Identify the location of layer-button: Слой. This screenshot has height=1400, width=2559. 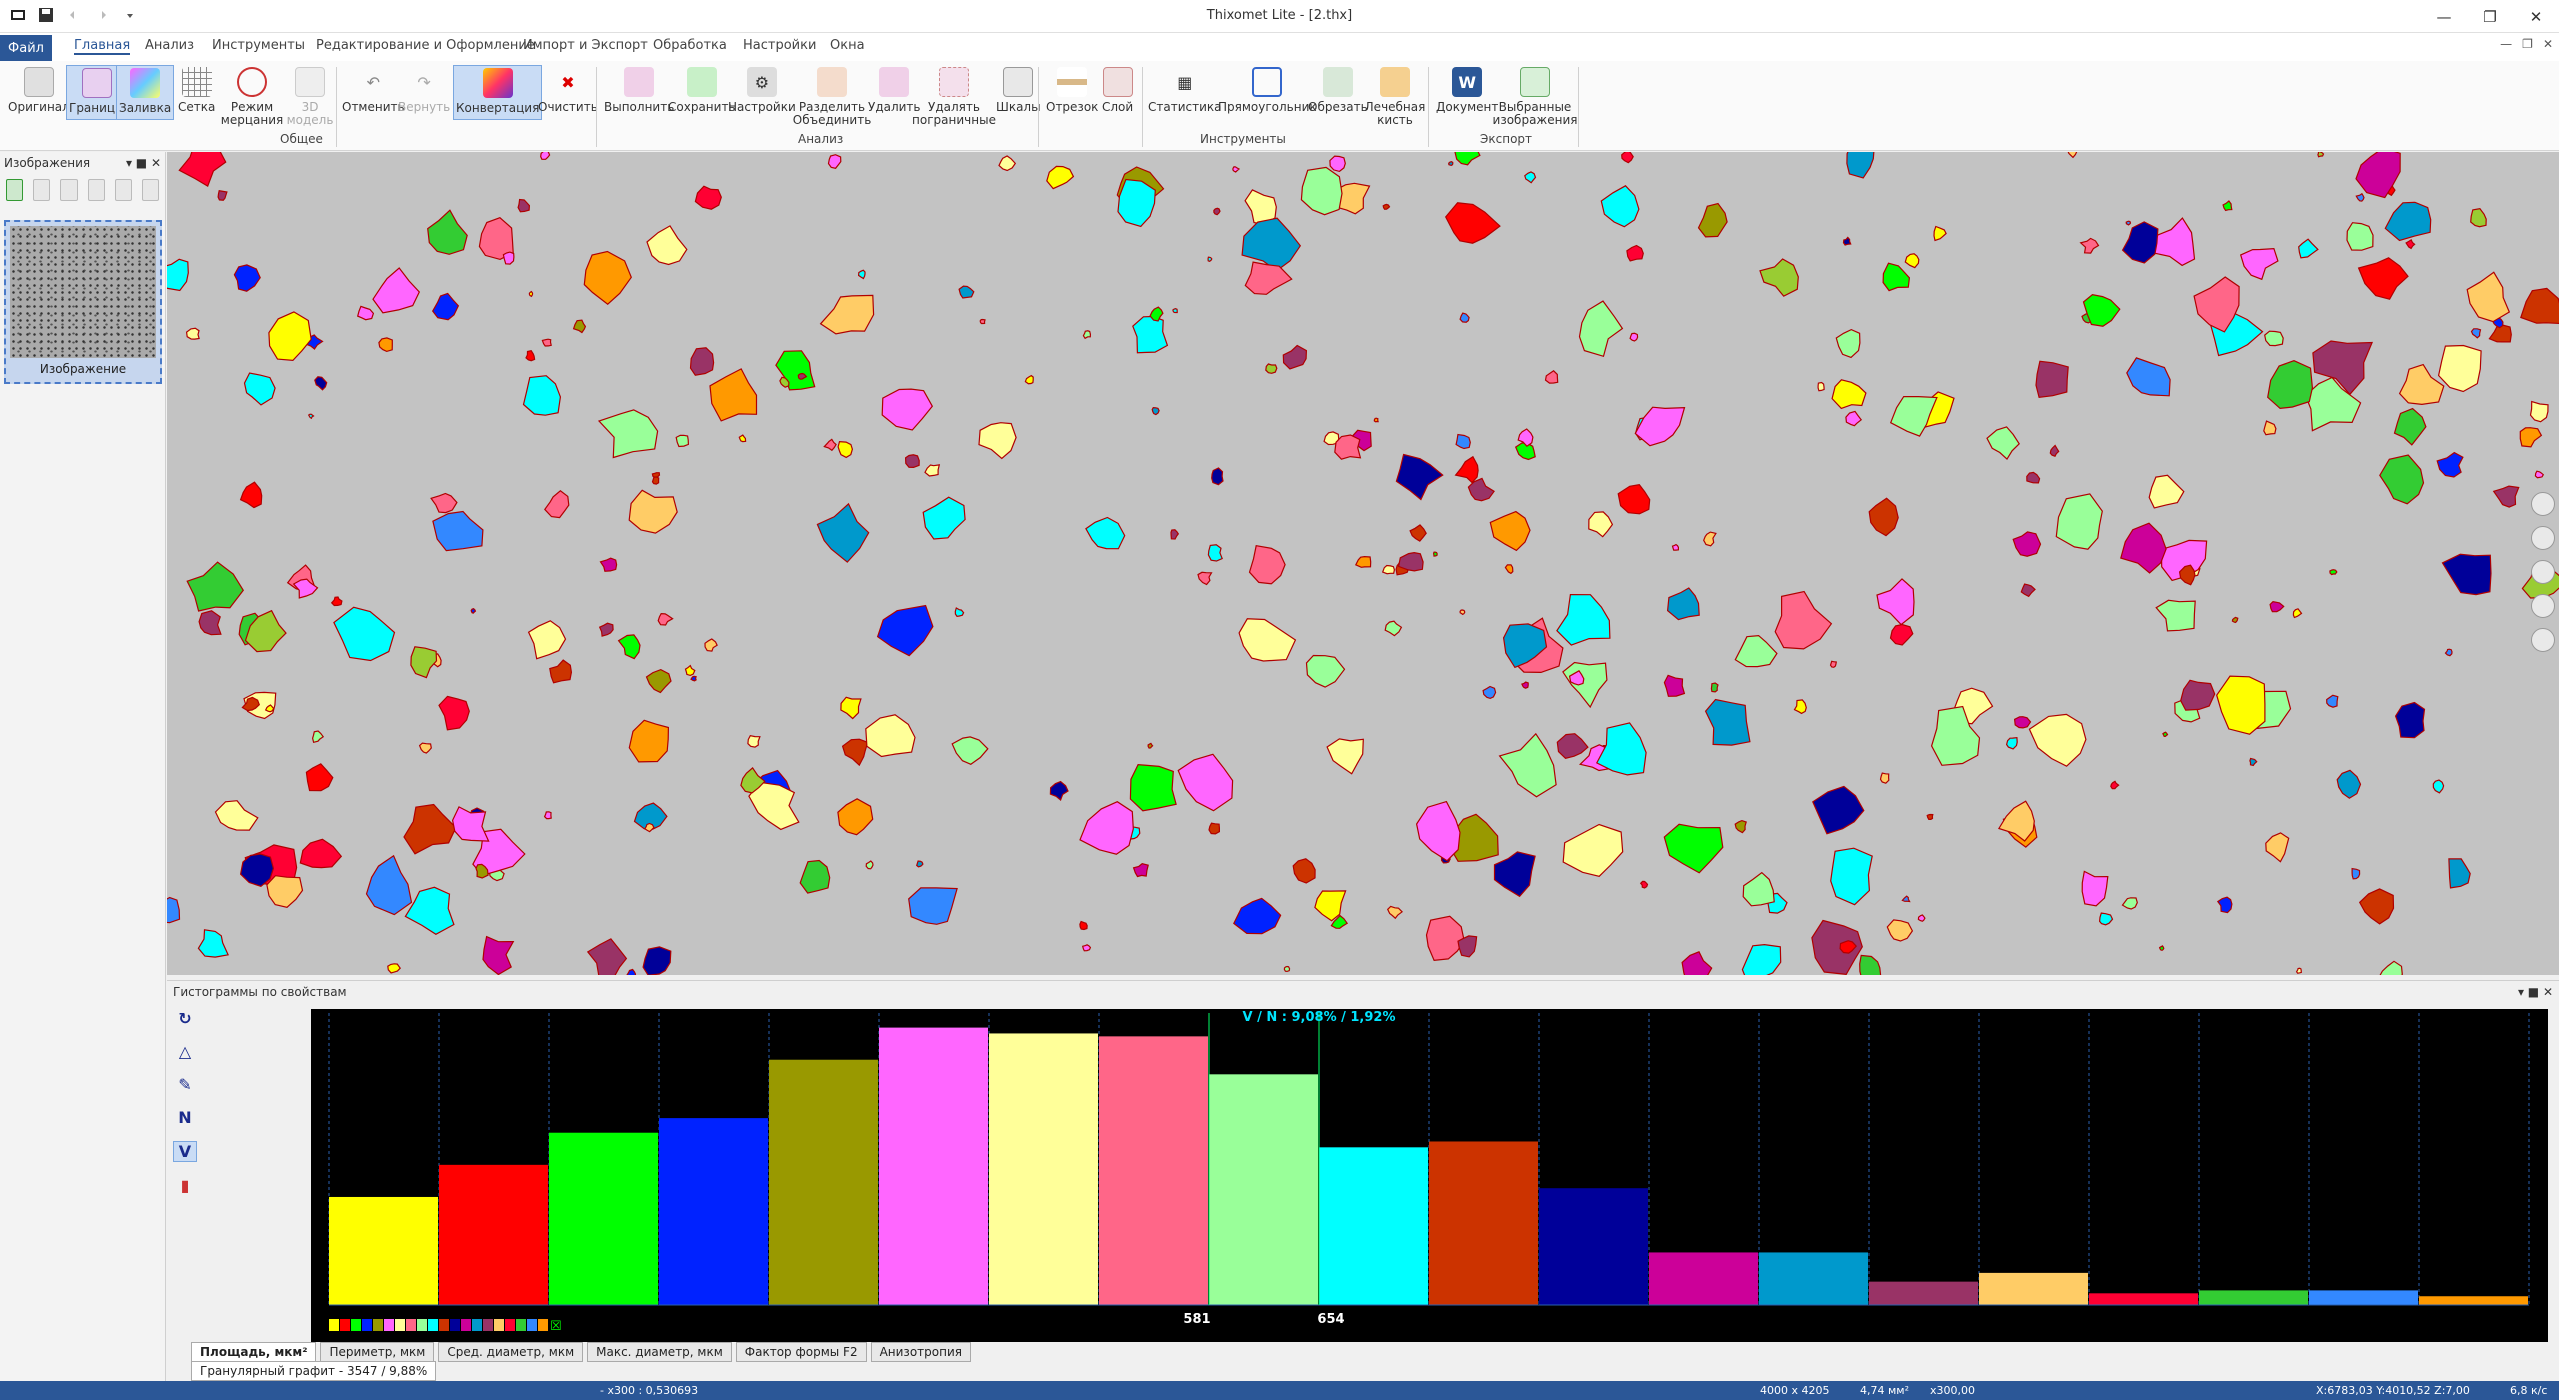
(1117, 90).